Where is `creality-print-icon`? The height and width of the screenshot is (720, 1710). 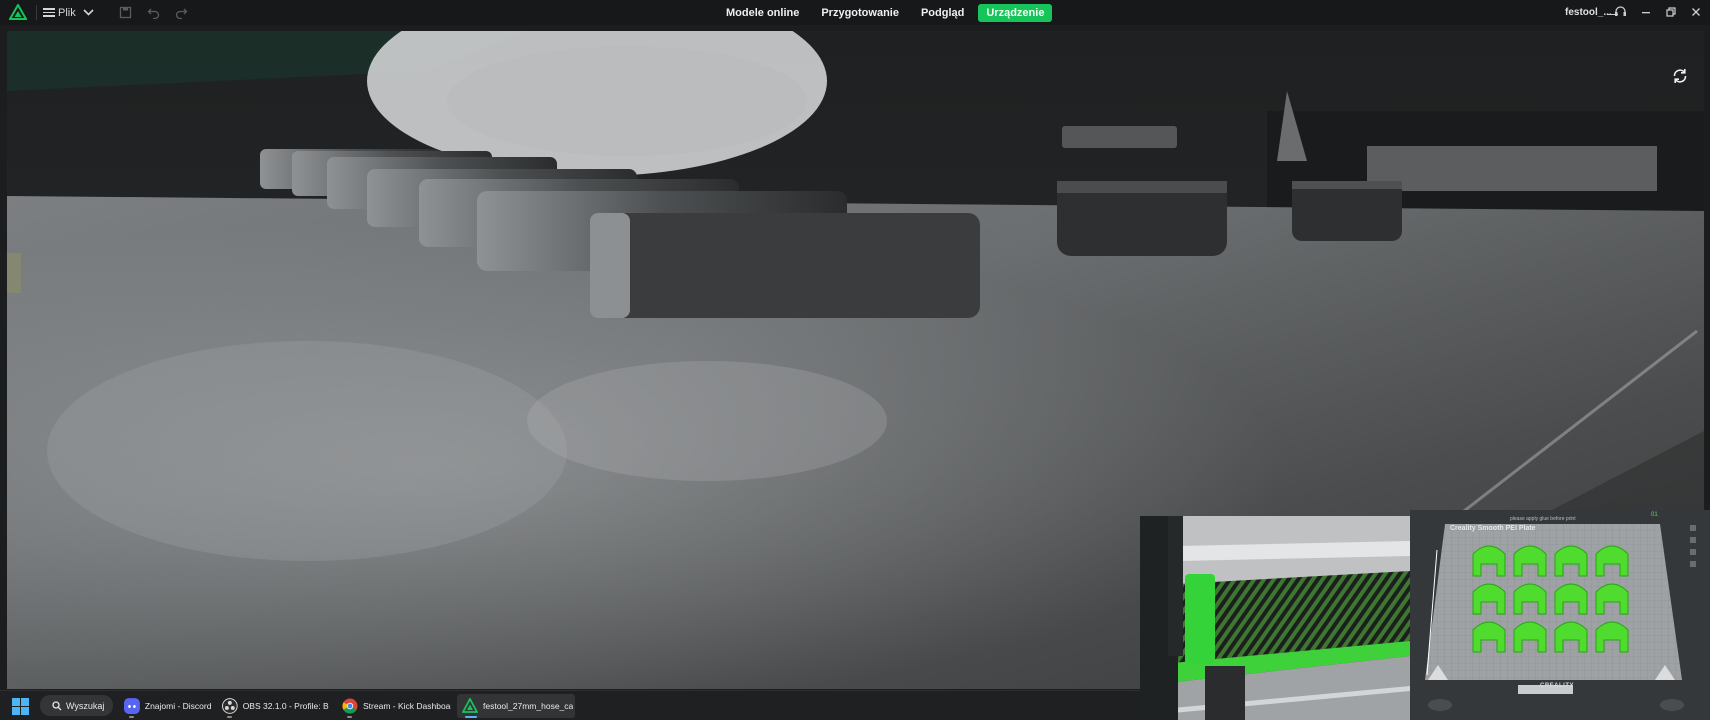
creality-print-icon is located at coordinates (470, 705).